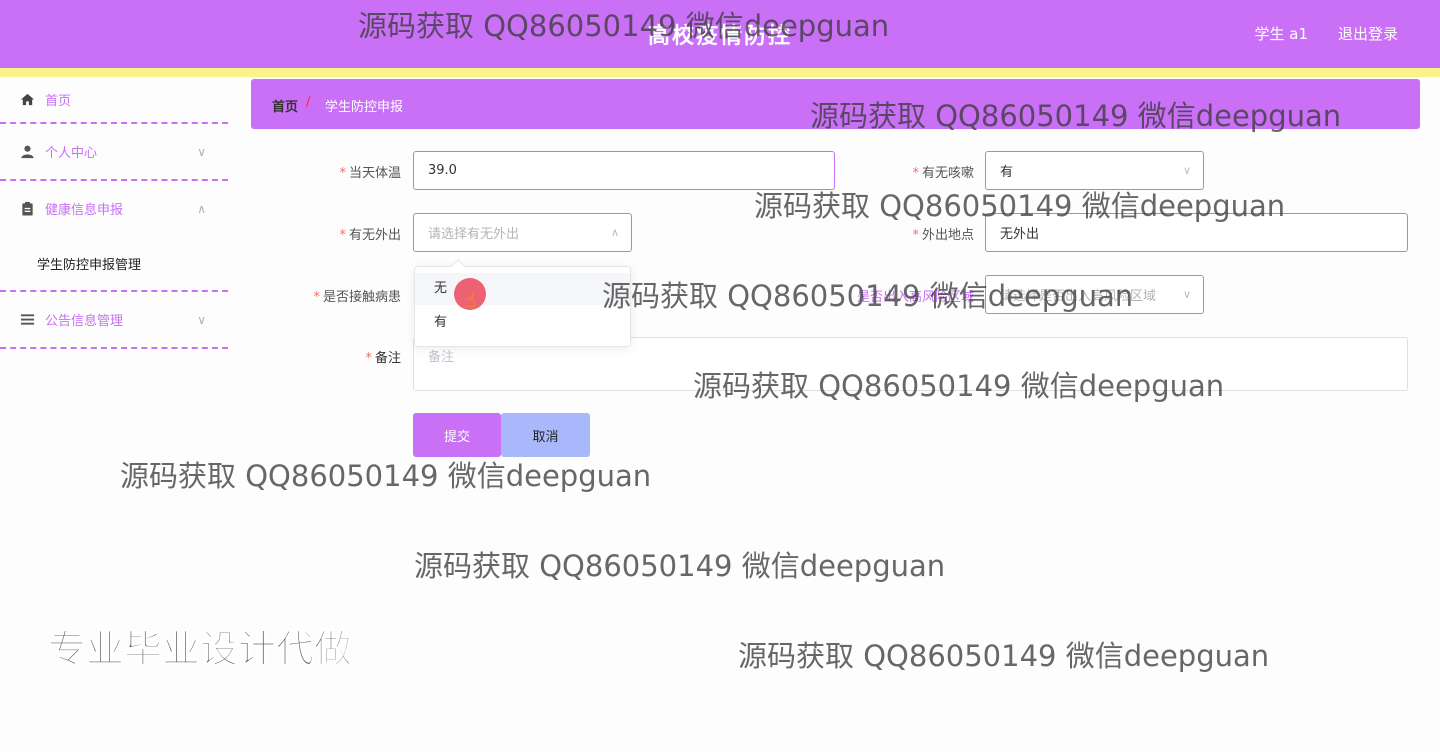 Image resolution: width=1440 pixels, height=752 pixels. I want to click on sidebar-item-label: 公告信息管理, so click(84, 321).